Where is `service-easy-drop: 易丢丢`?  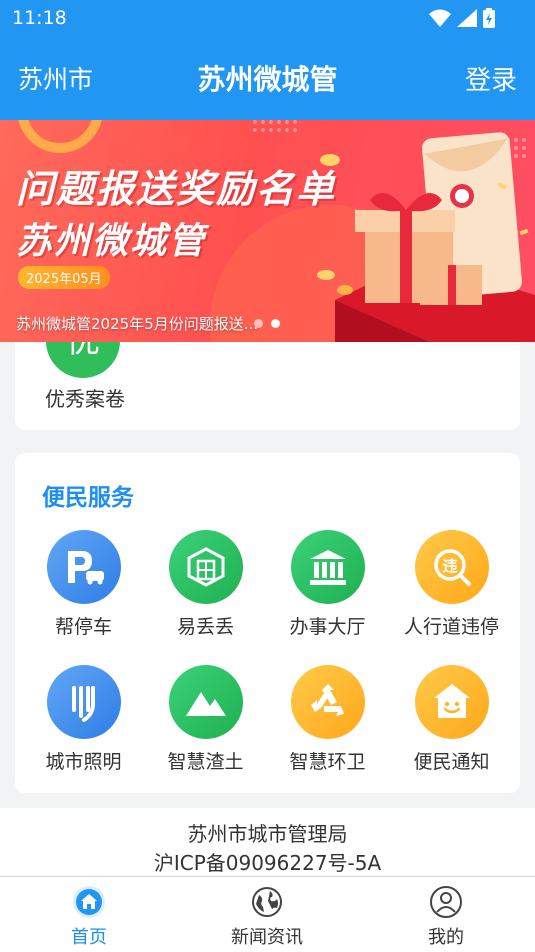
service-easy-drop: 易丢丢 is located at coordinates (205, 584).